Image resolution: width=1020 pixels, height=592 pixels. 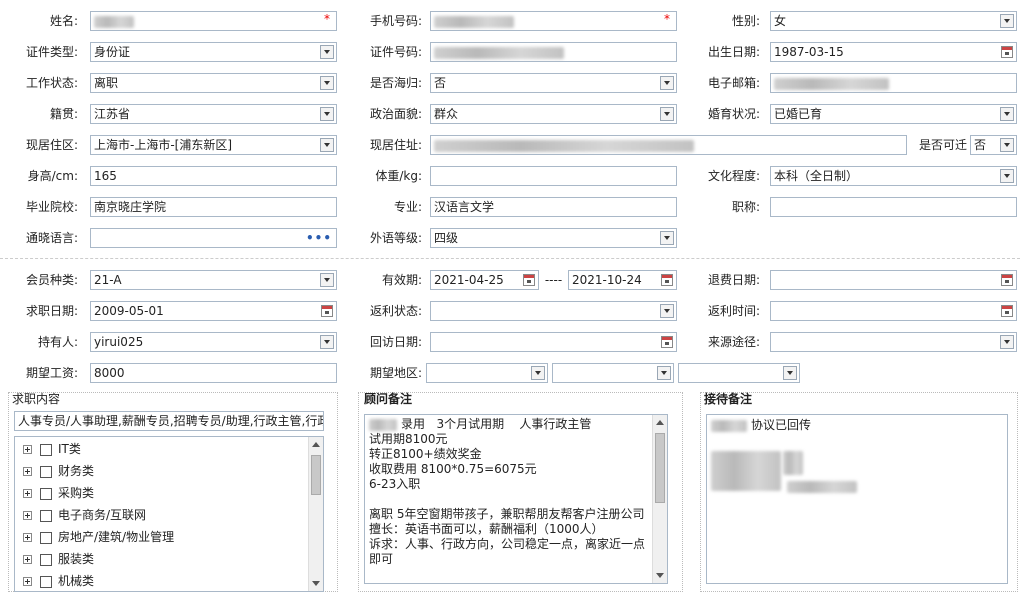 What do you see at coordinates (668, 145) in the screenshot?
I see `address-input` at bounding box center [668, 145].